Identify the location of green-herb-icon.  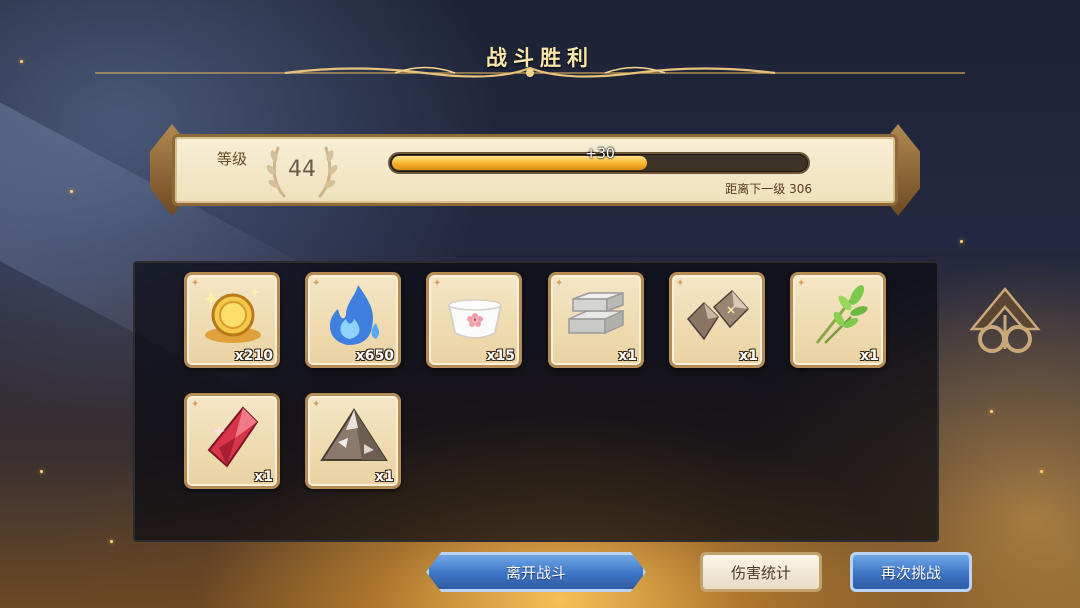
(841, 314).